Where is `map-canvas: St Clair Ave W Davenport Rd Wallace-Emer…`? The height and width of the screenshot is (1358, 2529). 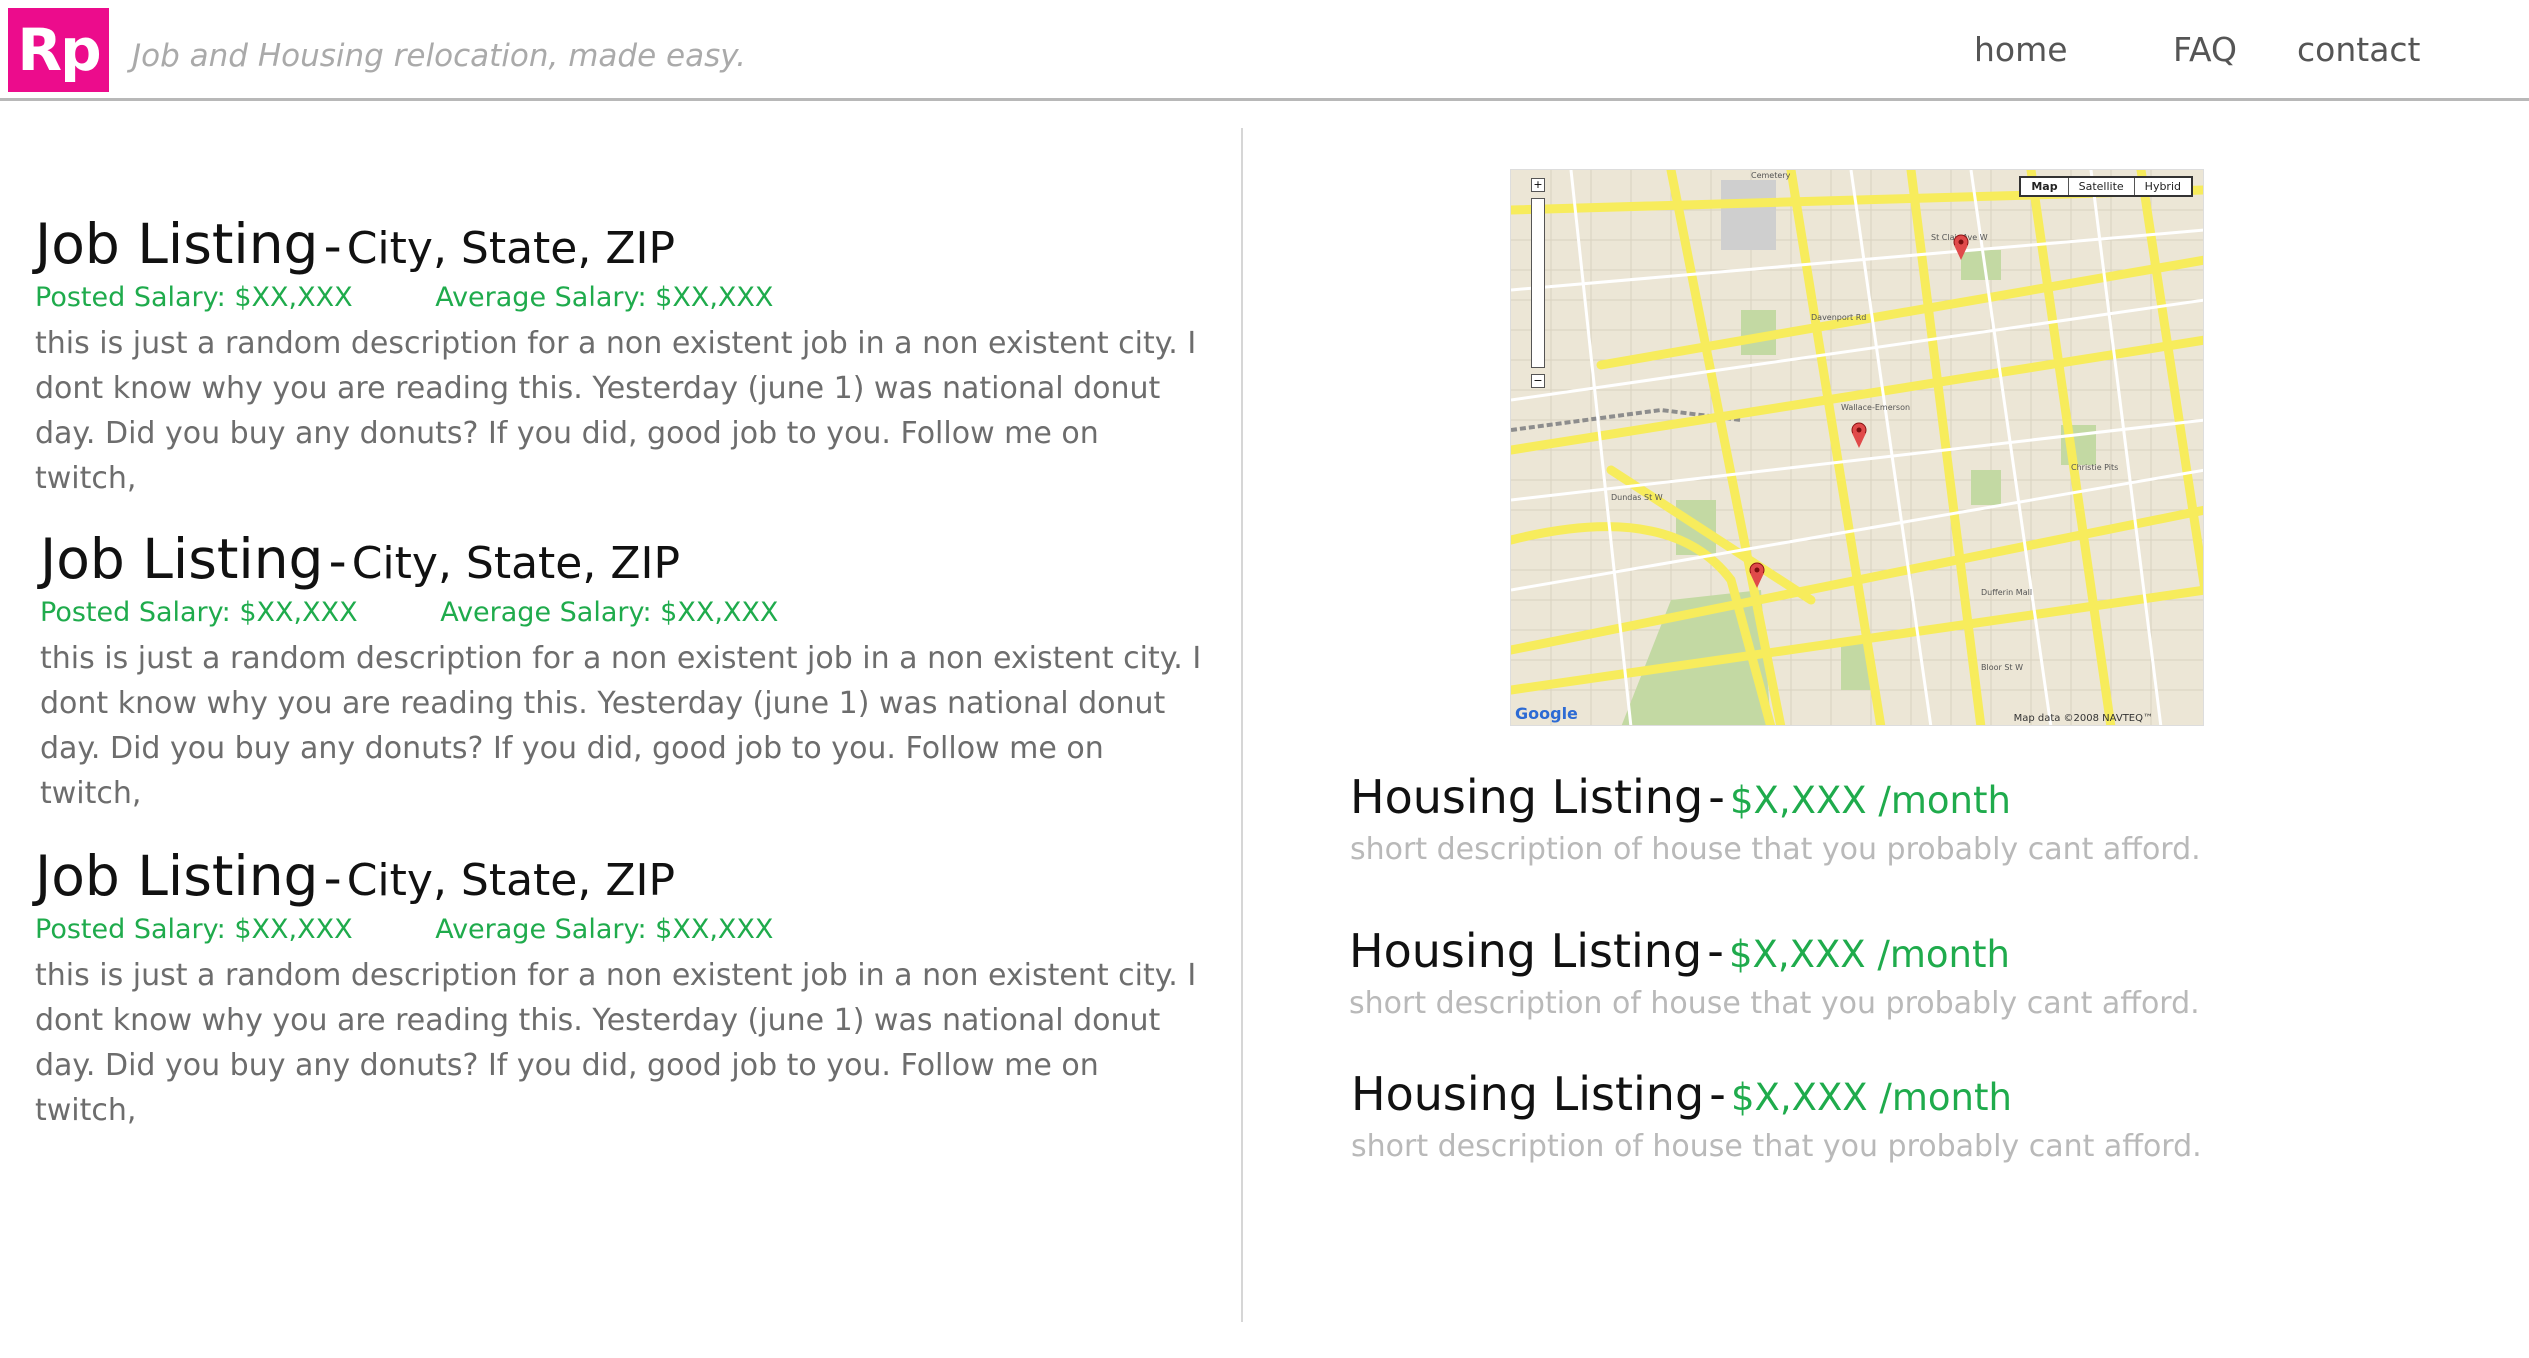
map-canvas: St Clair Ave W Davenport Rd Wallace-Emer… is located at coordinates (1857, 448).